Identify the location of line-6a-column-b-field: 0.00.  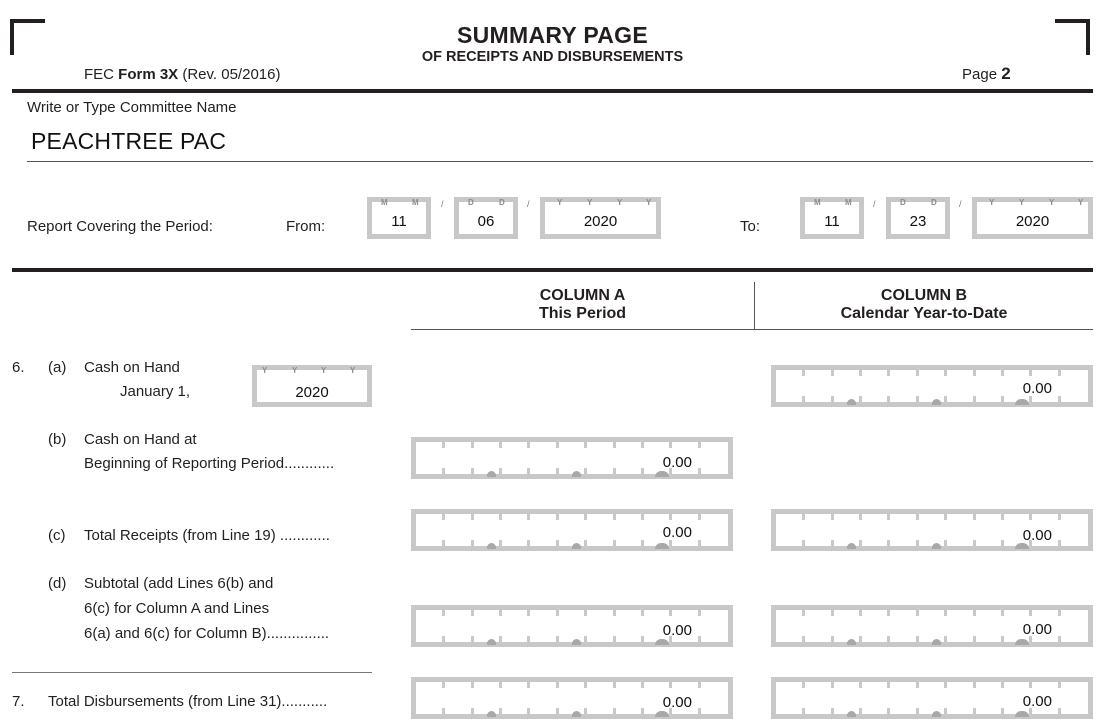
(932, 386).